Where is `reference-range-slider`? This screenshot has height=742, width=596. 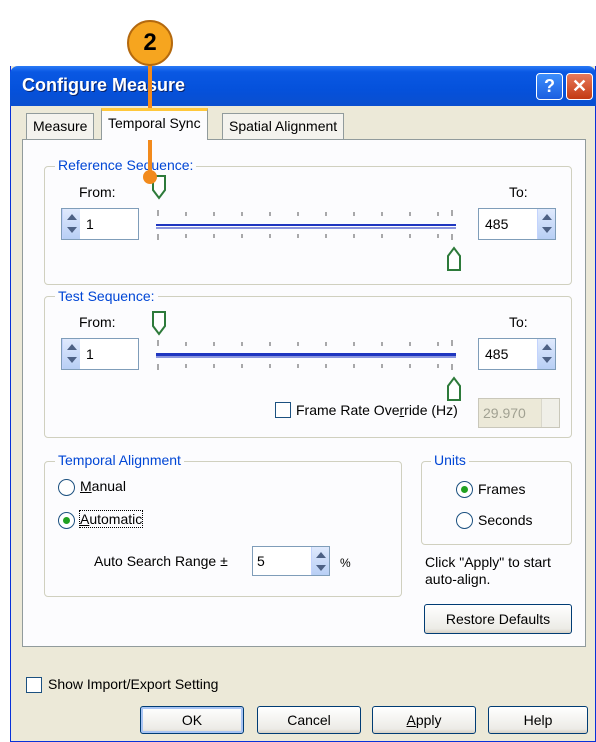 reference-range-slider is located at coordinates (311, 224).